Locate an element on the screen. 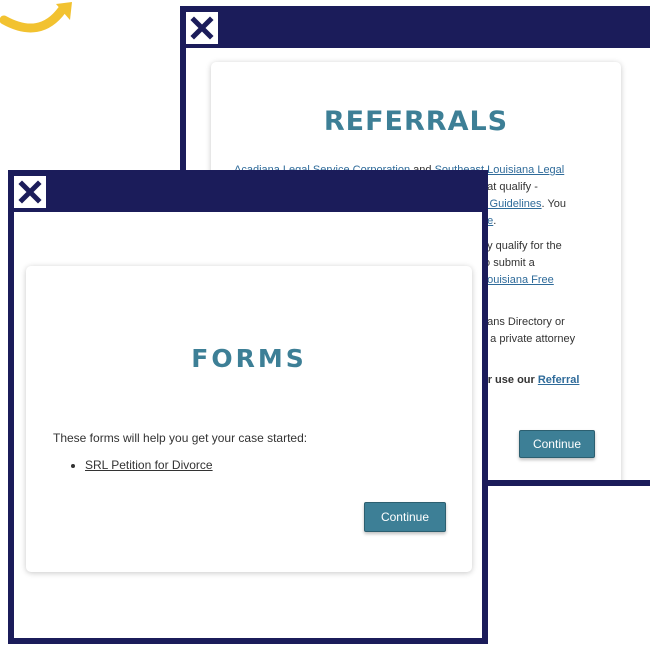  referrals-continue-button: Continue is located at coordinates (557, 444).